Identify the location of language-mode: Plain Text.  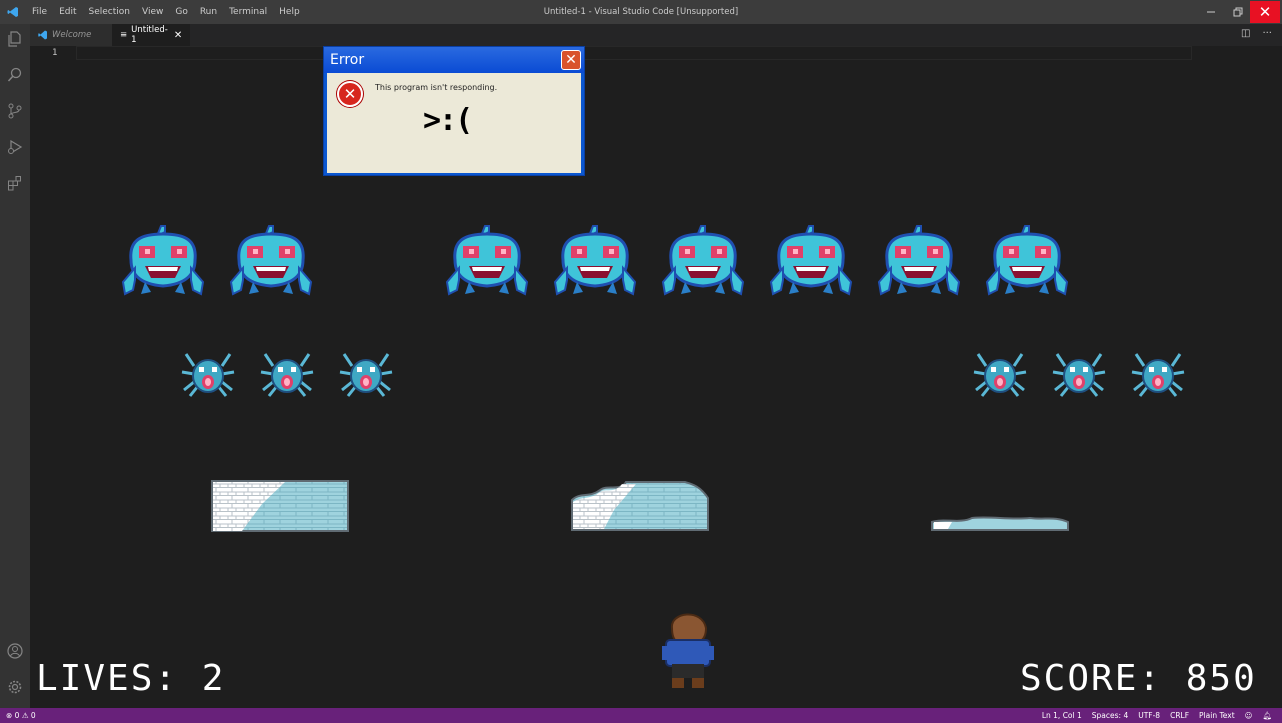
(1217, 715).